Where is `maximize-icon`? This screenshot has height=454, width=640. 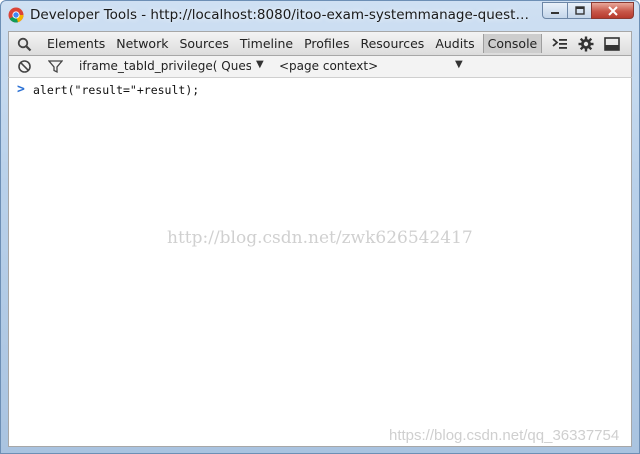
maximize-icon is located at coordinates (579, 10).